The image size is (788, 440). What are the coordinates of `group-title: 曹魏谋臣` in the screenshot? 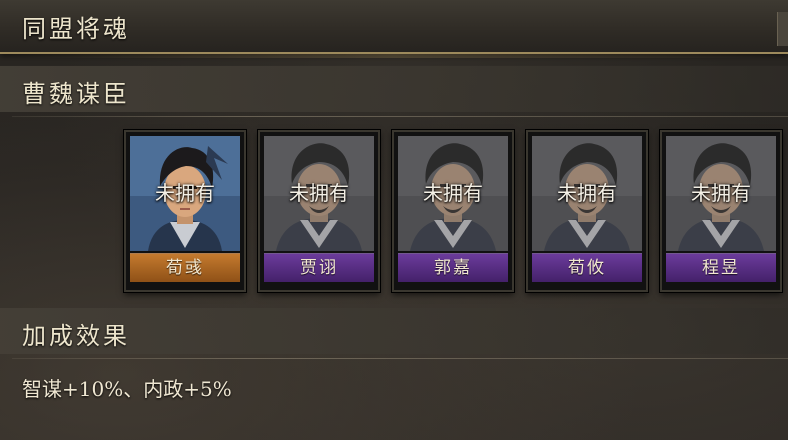 It's located at (76, 94).